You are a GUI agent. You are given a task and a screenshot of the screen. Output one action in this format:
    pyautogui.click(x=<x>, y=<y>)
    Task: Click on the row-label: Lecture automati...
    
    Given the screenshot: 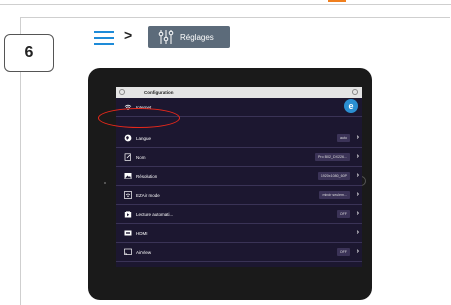 What is the action you would take?
    pyautogui.click(x=155, y=214)
    